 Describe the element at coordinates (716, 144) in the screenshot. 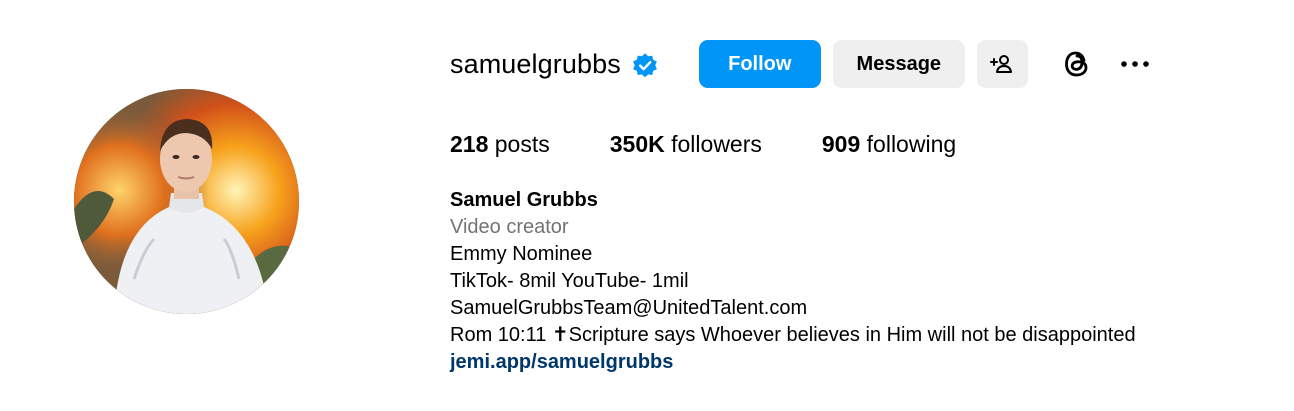

I see `followers-count-label: followers` at that location.